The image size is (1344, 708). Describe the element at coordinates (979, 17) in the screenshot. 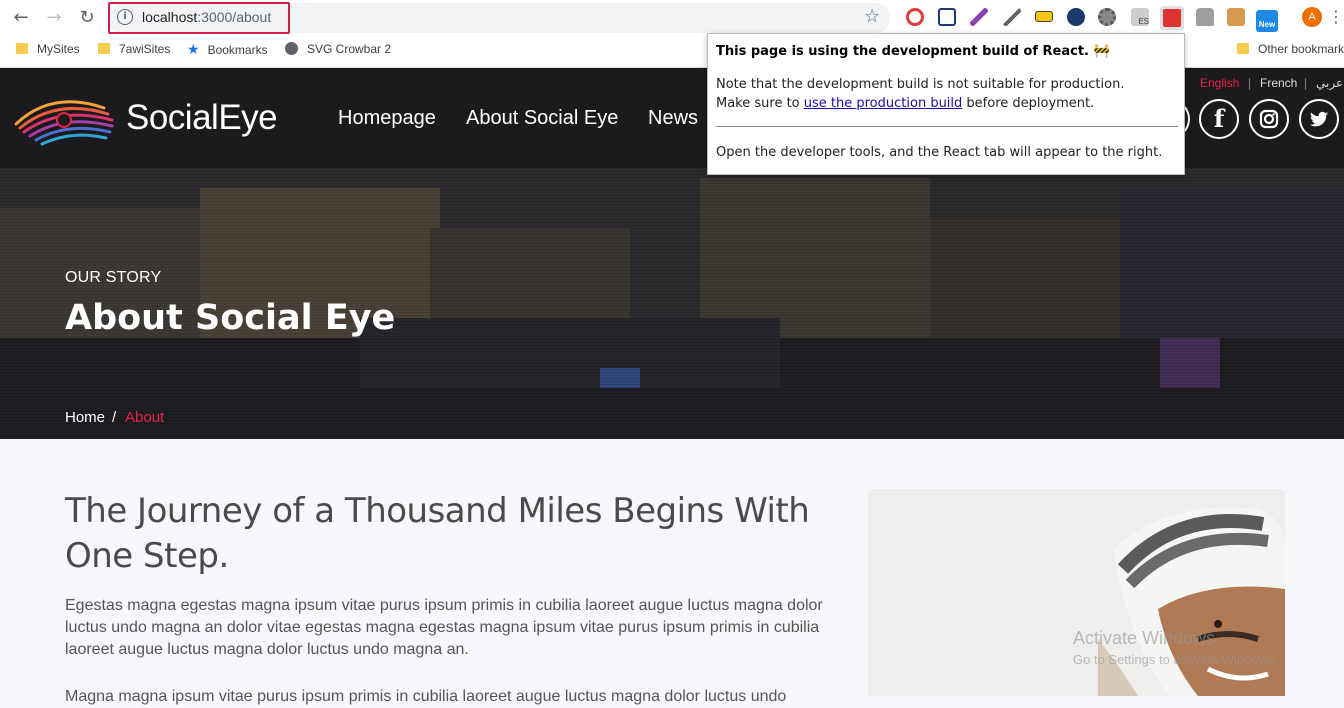

I see `pen-extension-icon` at that location.